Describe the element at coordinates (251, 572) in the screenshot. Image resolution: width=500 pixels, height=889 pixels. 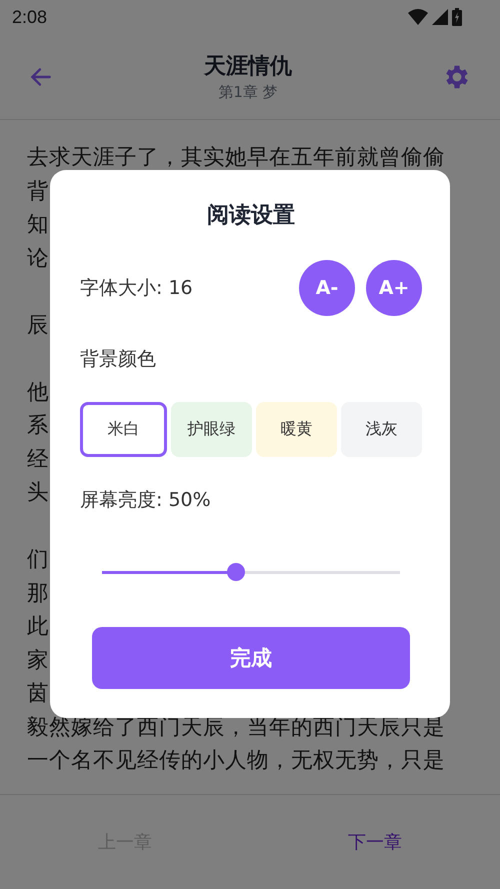
I see `brightness-slider` at that location.